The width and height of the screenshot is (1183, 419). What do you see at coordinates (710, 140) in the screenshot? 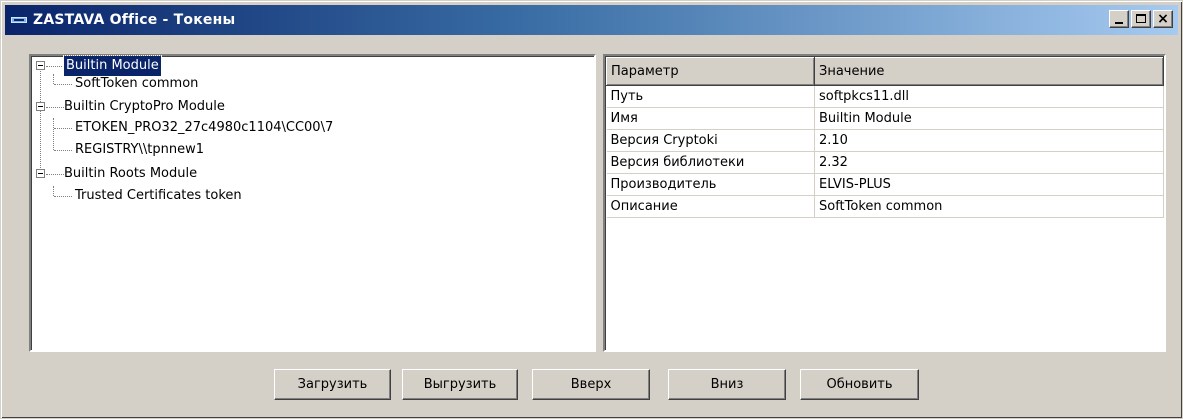
I see `param-cell: Версия Cryptoki` at bounding box center [710, 140].